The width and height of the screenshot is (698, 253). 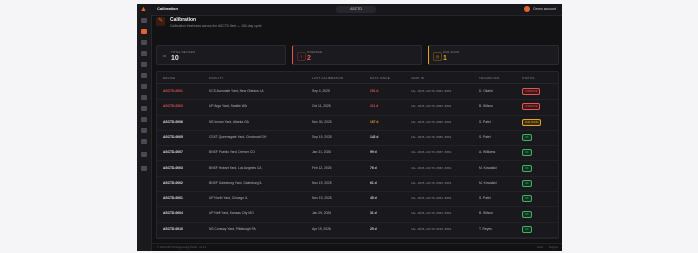 I want to click on nav-settings-icon, so click(x=144, y=168).